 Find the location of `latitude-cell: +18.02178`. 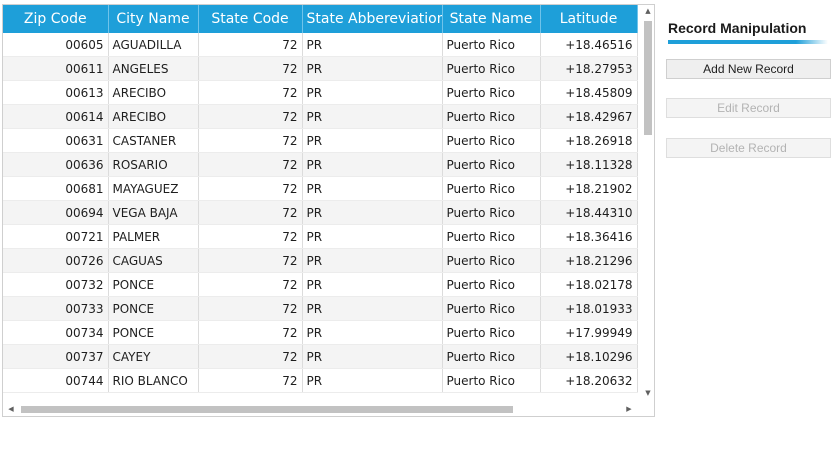

latitude-cell: +18.02178 is located at coordinates (589, 284).